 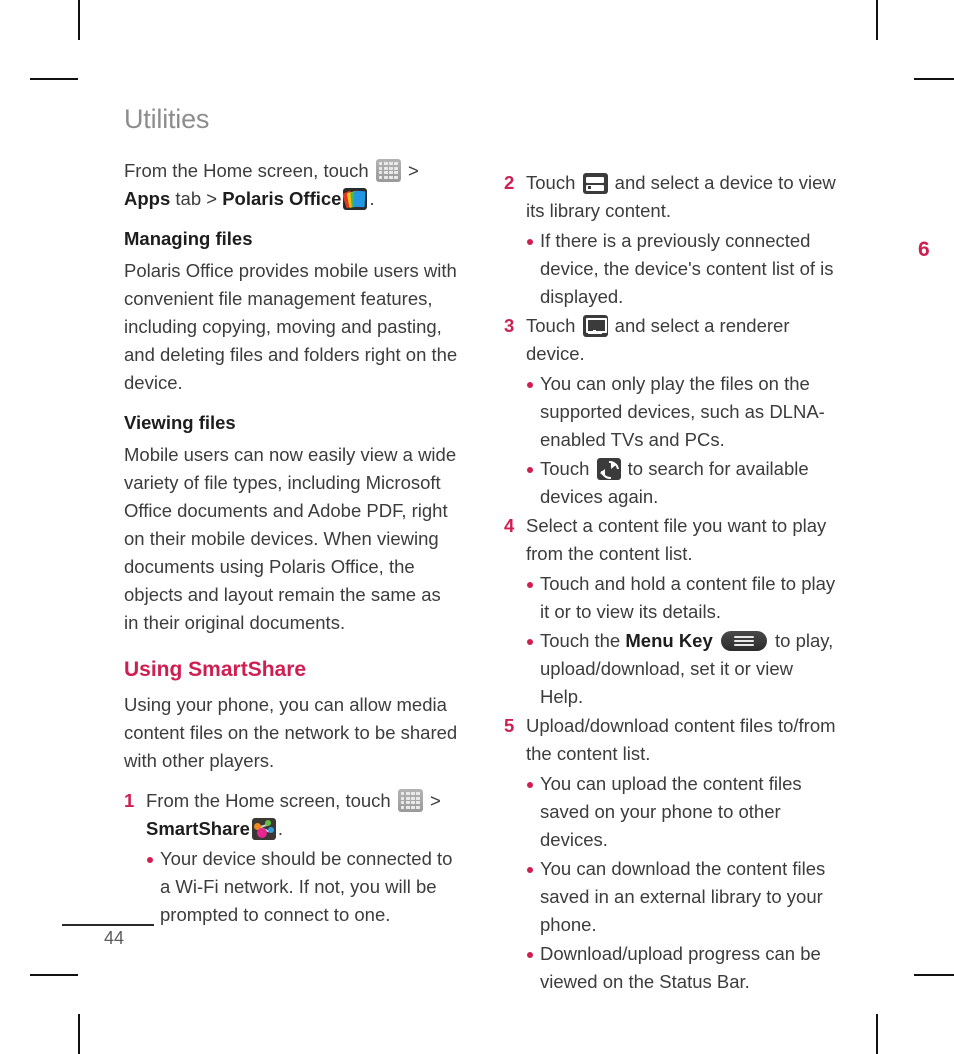 I want to click on crop-mark-bottom-right-vertical, so click(x=877, y=1034).